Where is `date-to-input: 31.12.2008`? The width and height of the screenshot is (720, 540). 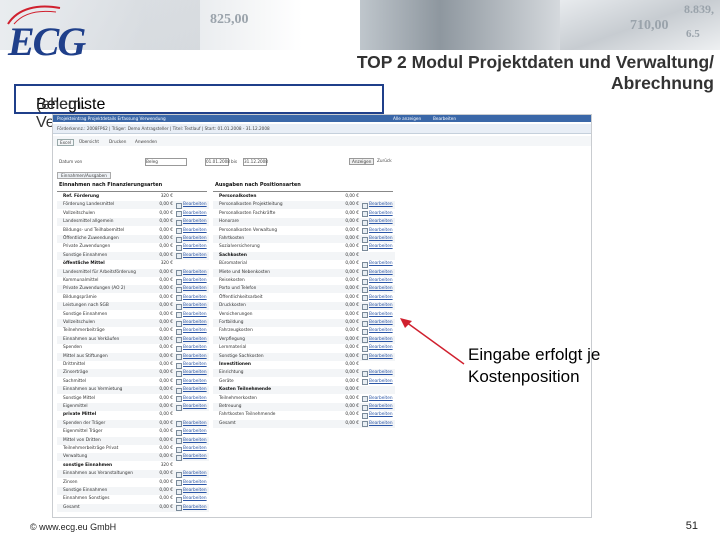 date-to-input: 31.12.2008 is located at coordinates (255, 162).